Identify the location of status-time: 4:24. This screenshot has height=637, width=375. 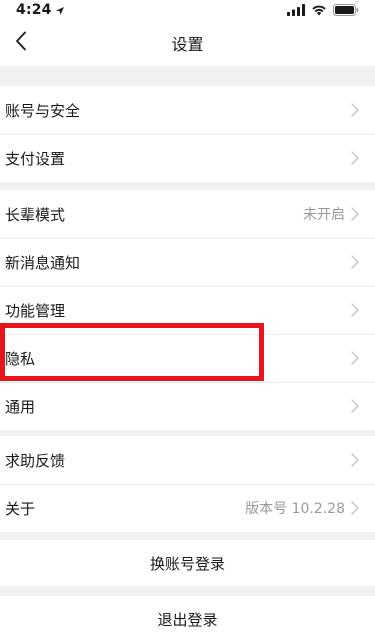
(34, 10).